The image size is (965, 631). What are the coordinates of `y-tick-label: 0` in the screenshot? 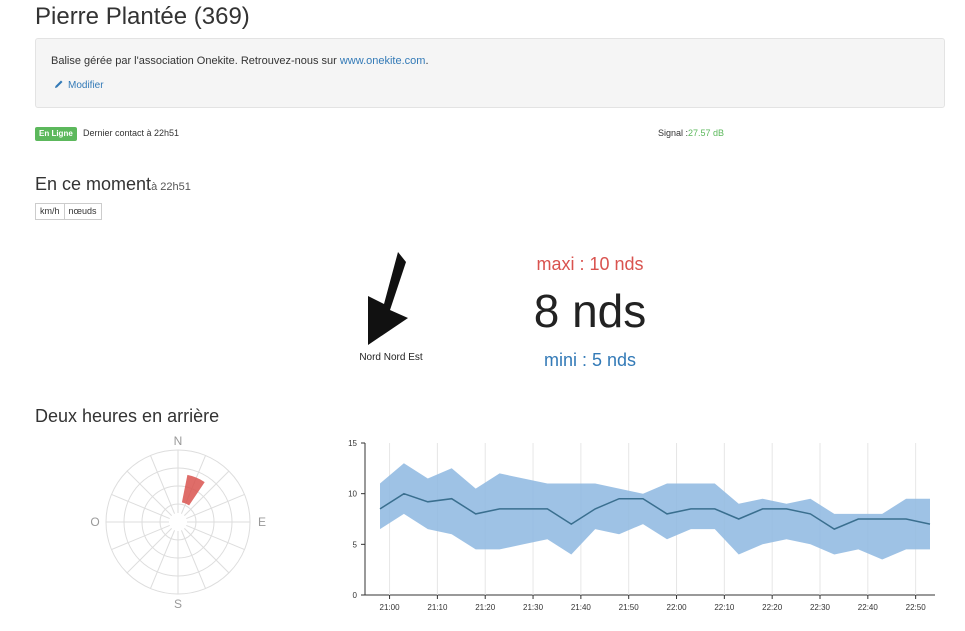 It's located at (355, 595).